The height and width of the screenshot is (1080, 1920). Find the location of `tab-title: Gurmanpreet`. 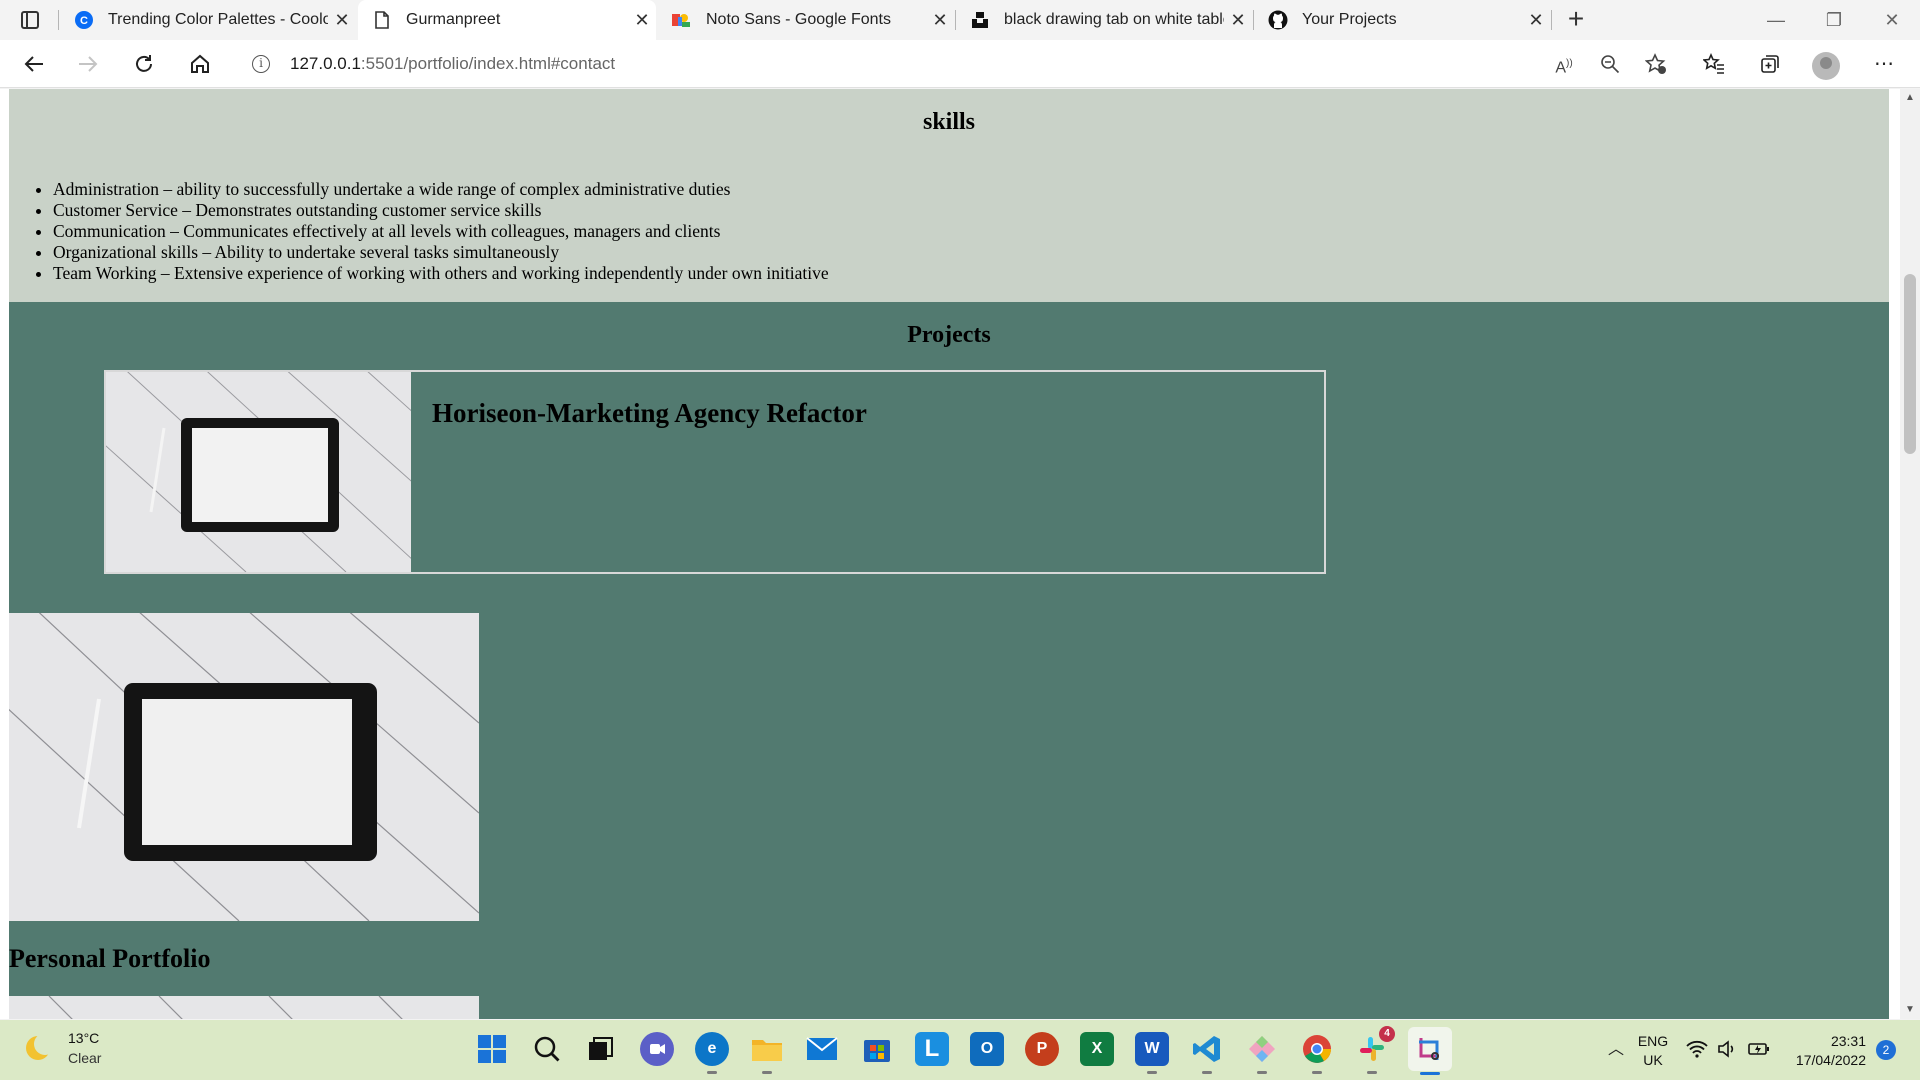

tab-title: Gurmanpreet is located at coordinates (453, 19).